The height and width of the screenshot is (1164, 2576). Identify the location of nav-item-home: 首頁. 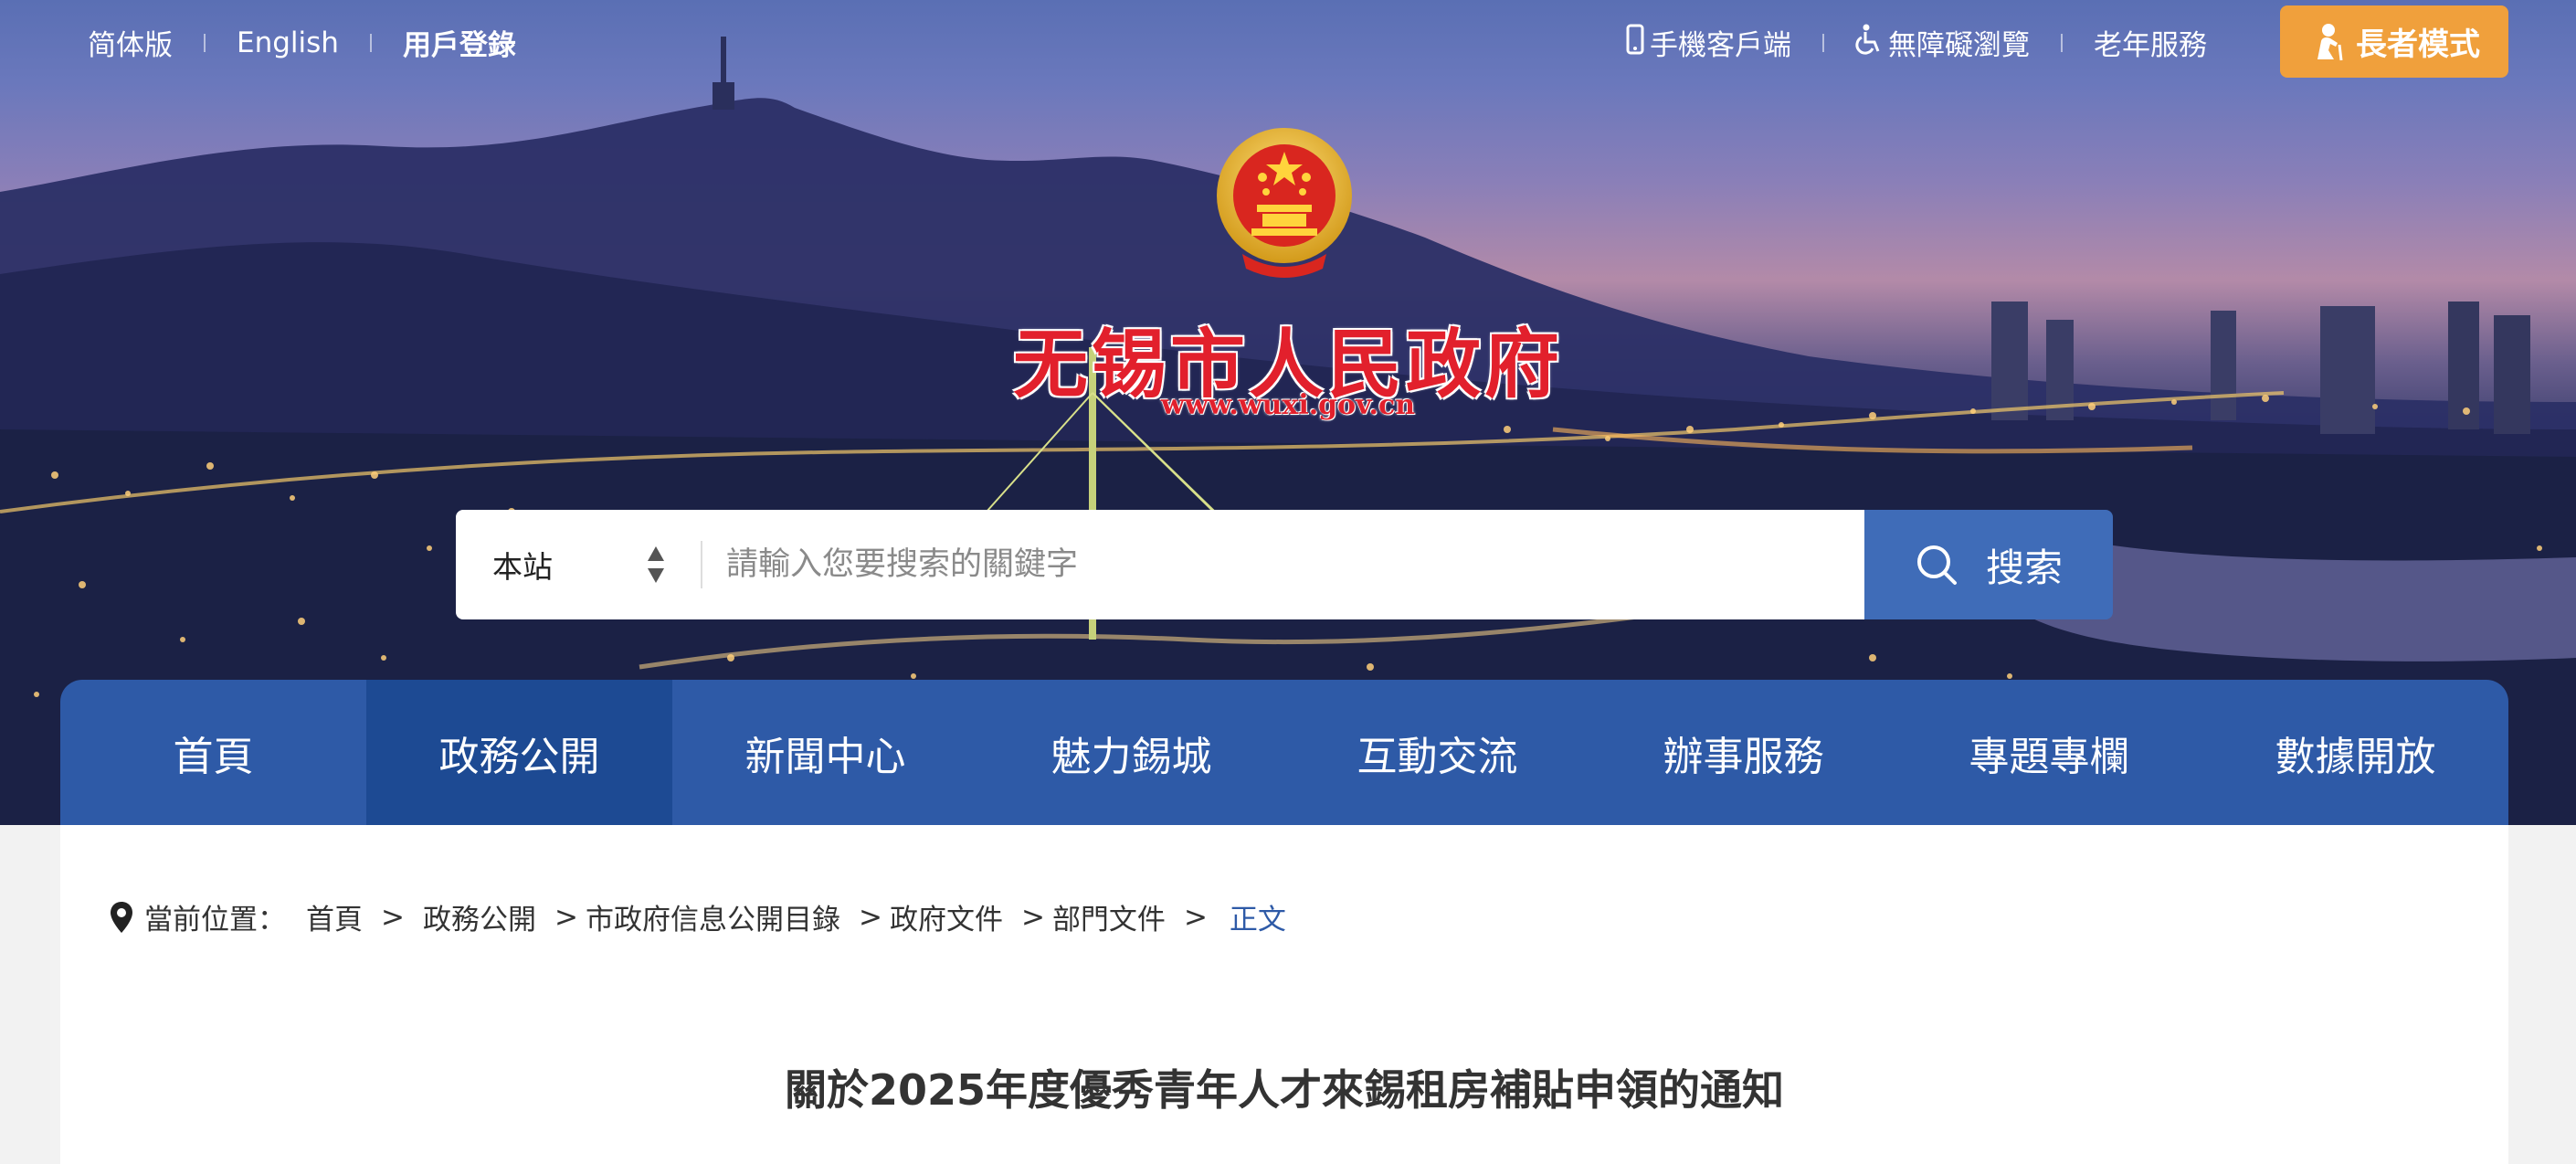
(213, 752).